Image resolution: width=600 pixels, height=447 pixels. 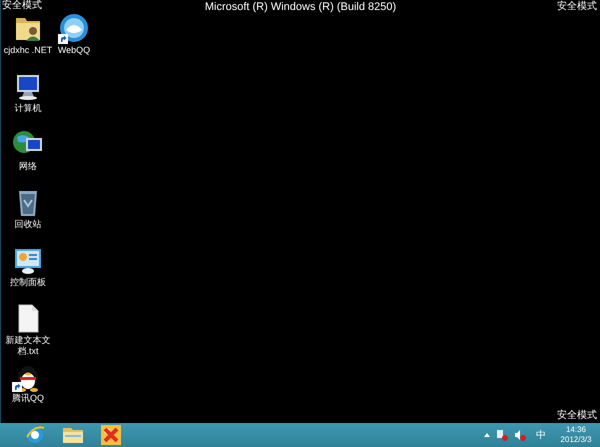 I want to click on icon-label: cjdxhc .NET, so click(x=28, y=50).